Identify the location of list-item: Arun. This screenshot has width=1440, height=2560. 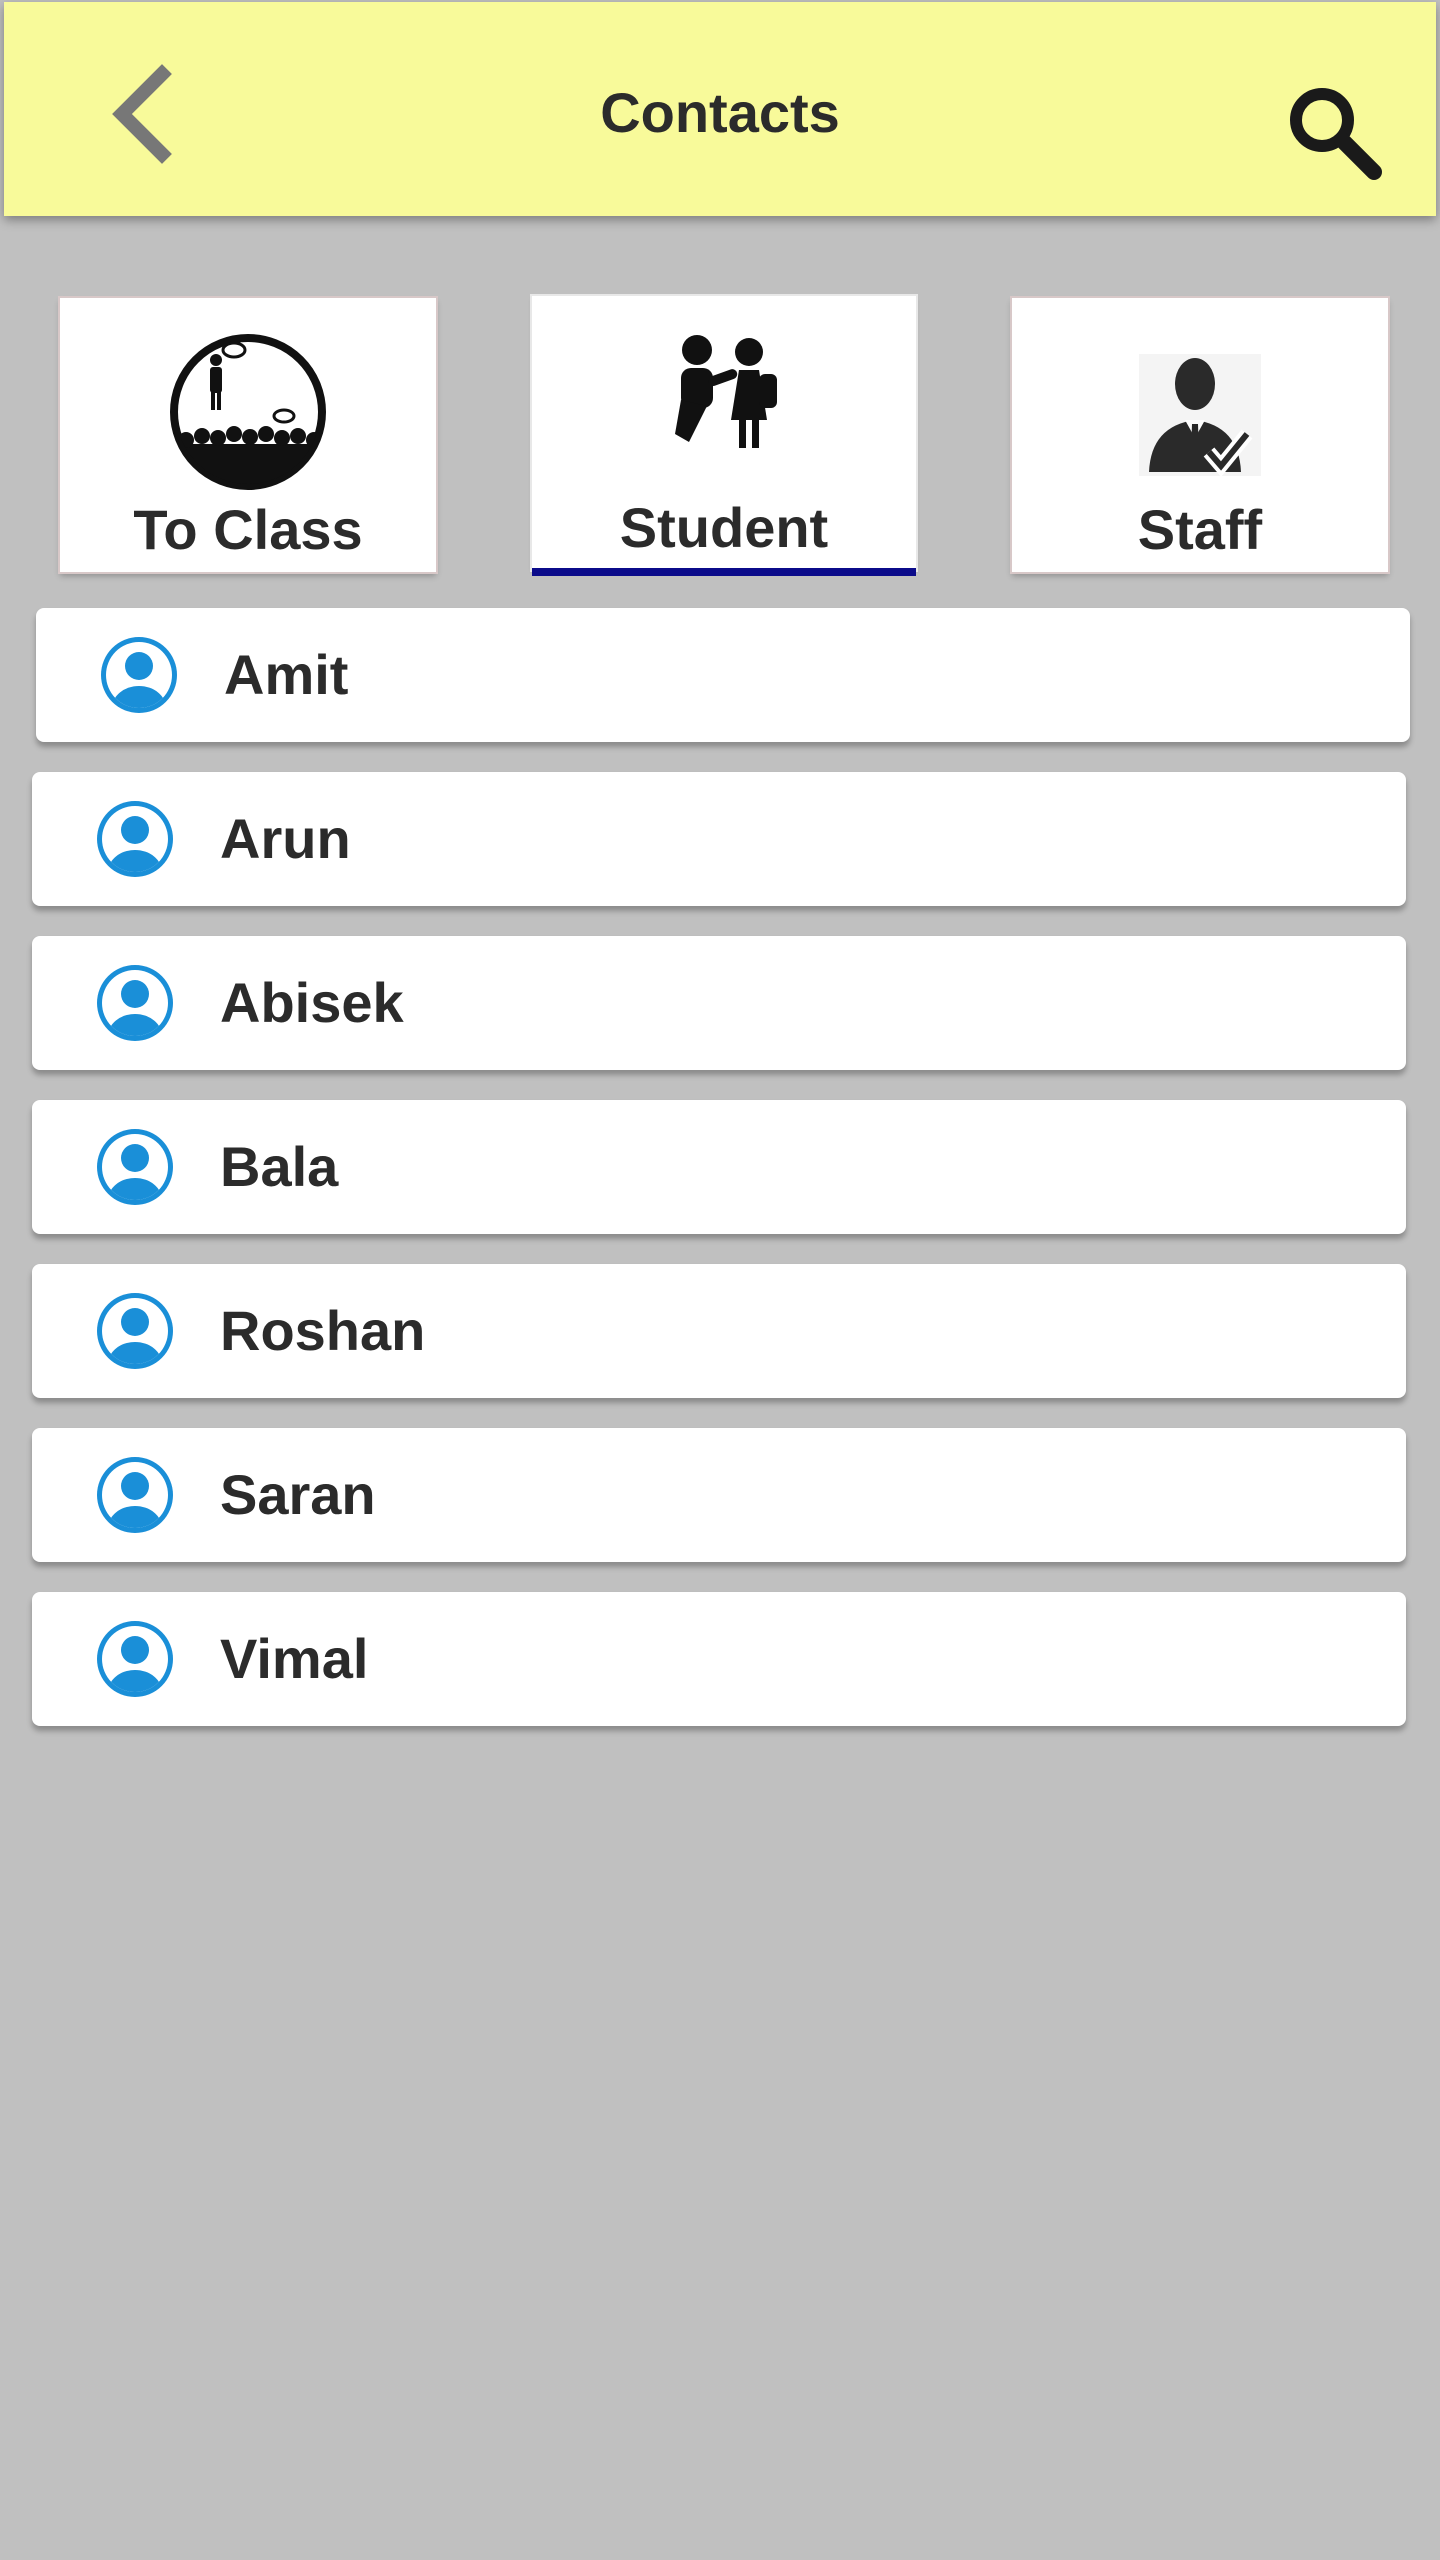
(719, 839).